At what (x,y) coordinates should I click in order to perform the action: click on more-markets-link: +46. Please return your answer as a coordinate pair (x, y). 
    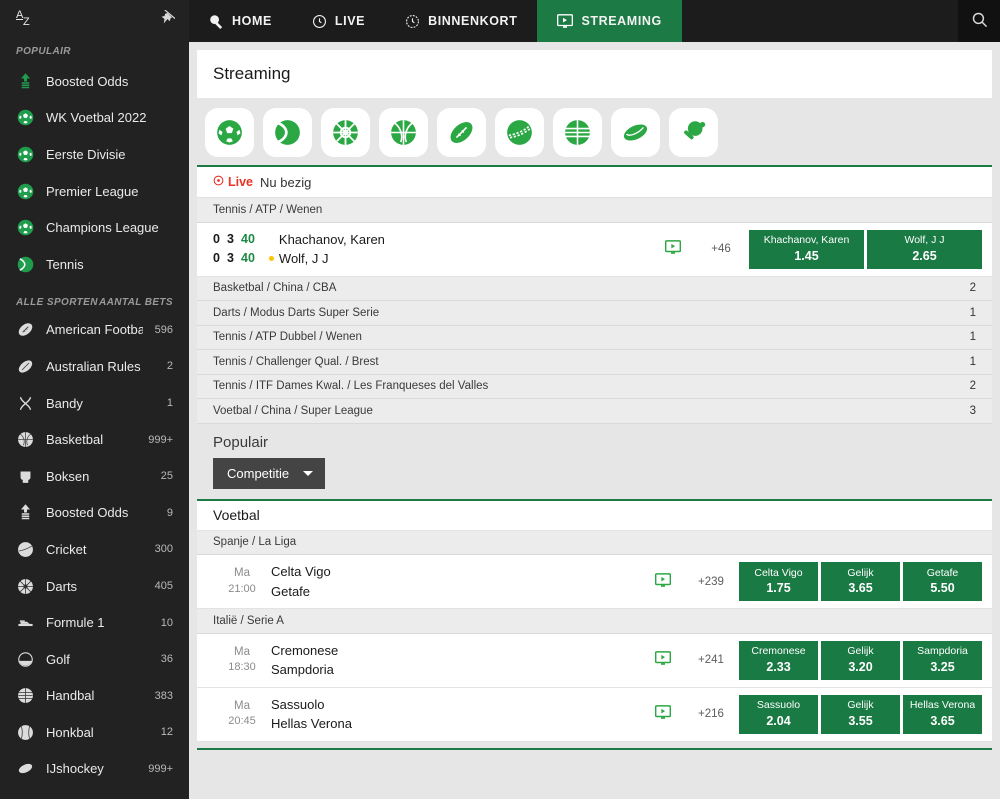
    Looking at the image, I should click on (721, 249).